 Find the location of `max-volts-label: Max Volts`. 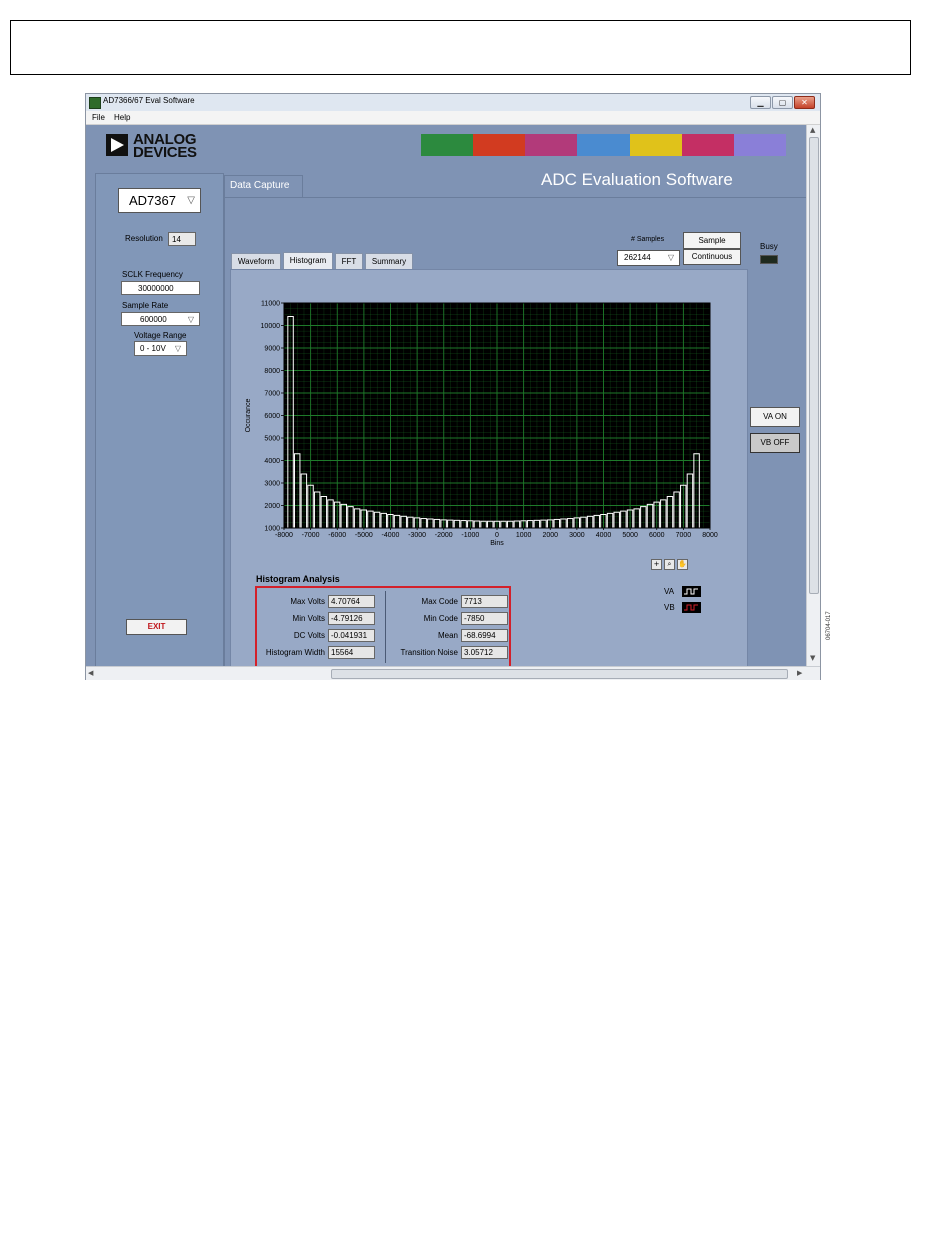

max-volts-label: Max Volts is located at coordinates (307, 601).